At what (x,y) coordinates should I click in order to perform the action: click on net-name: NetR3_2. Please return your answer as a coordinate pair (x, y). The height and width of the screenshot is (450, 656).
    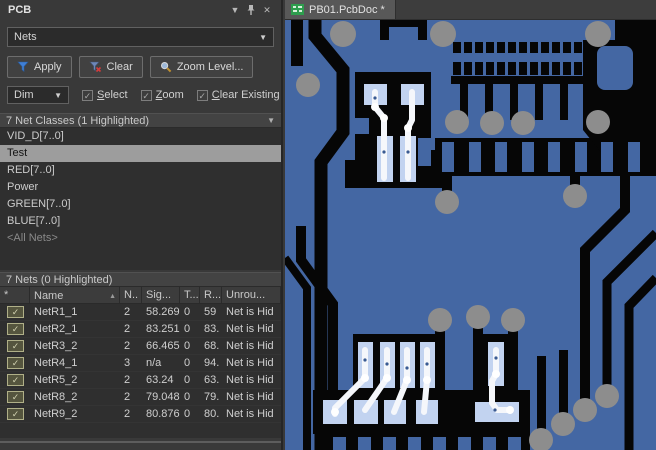
    Looking at the image, I should click on (56, 346).